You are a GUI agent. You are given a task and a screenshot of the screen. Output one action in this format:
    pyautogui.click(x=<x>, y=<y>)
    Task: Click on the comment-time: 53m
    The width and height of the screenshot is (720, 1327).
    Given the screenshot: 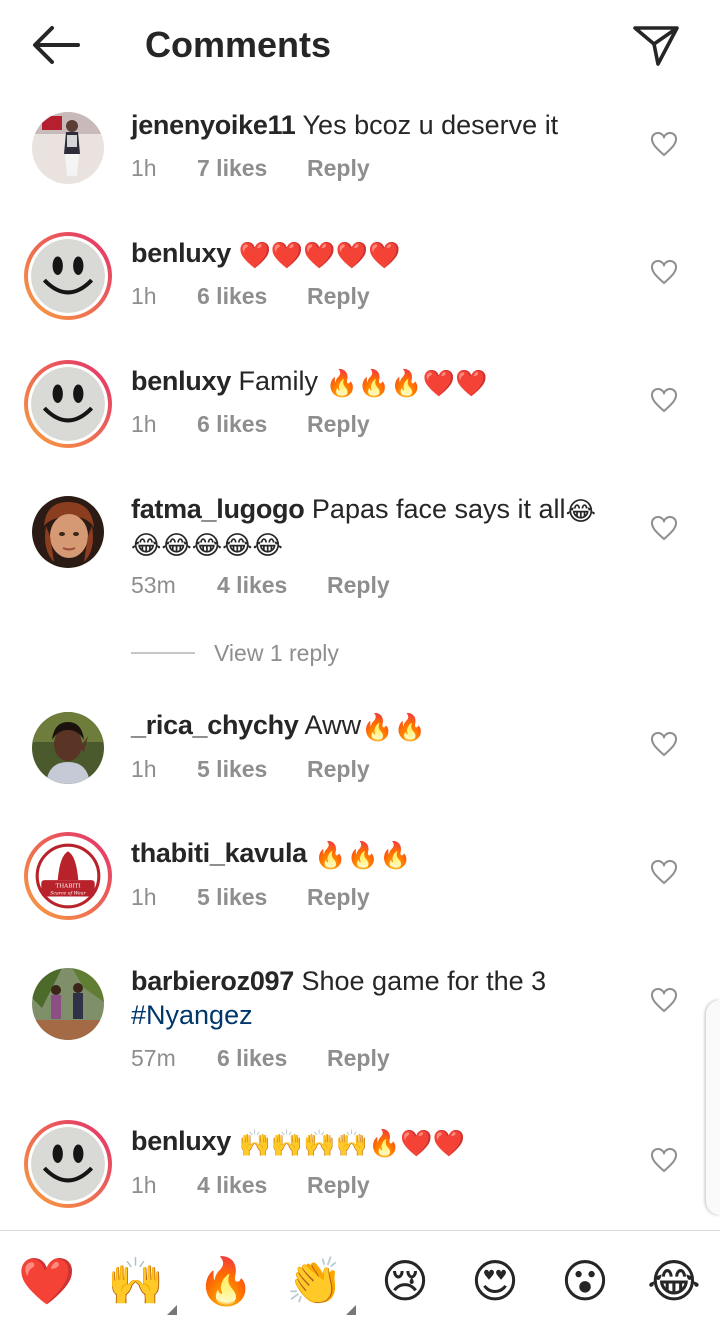 What is the action you would take?
    pyautogui.click(x=153, y=585)
    